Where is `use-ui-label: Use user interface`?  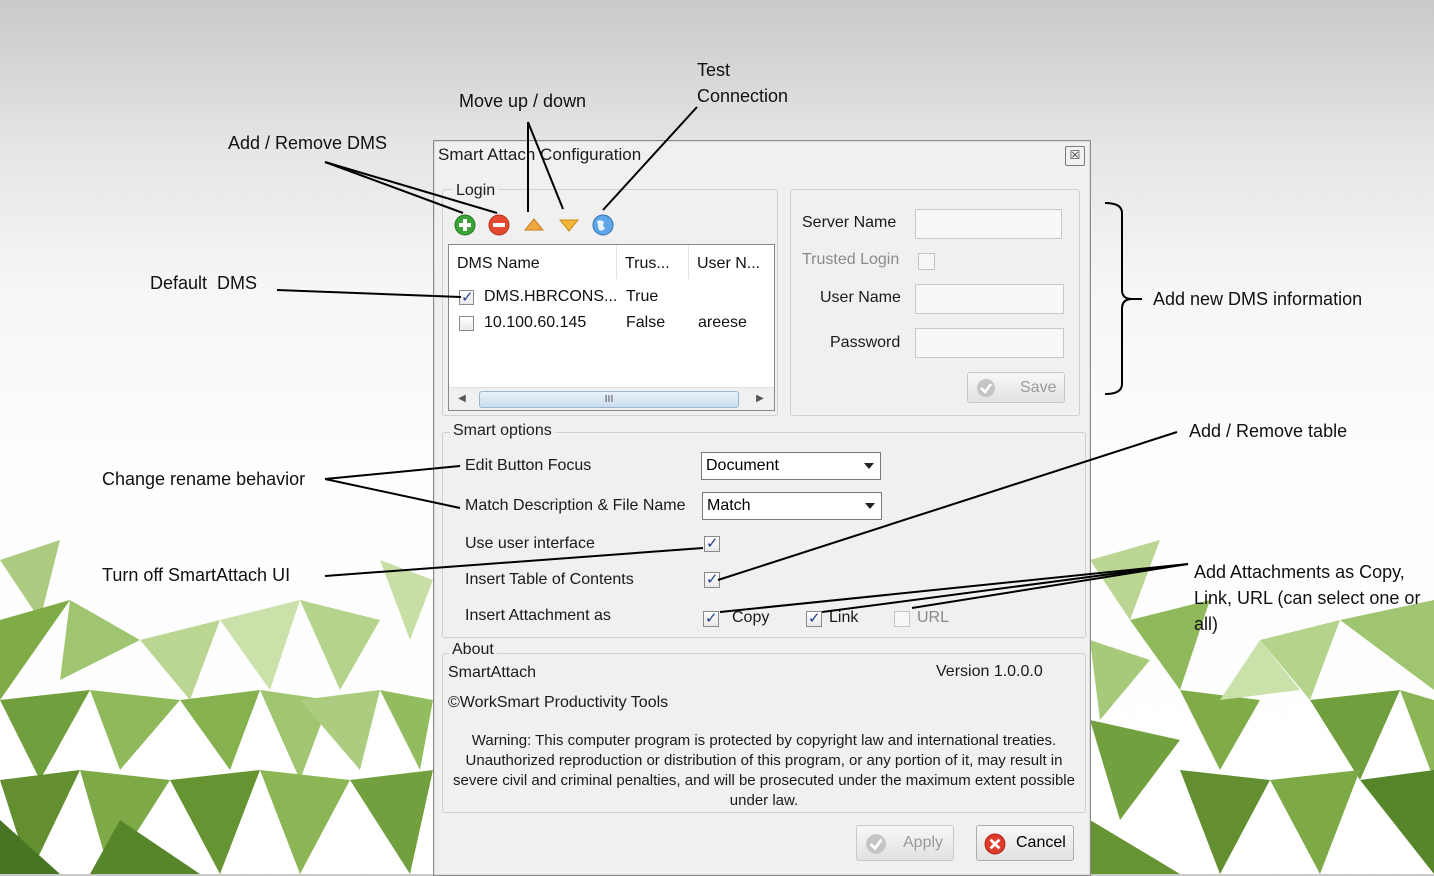 use-ui-label: Use user interface is located at coordinates (530, 543).